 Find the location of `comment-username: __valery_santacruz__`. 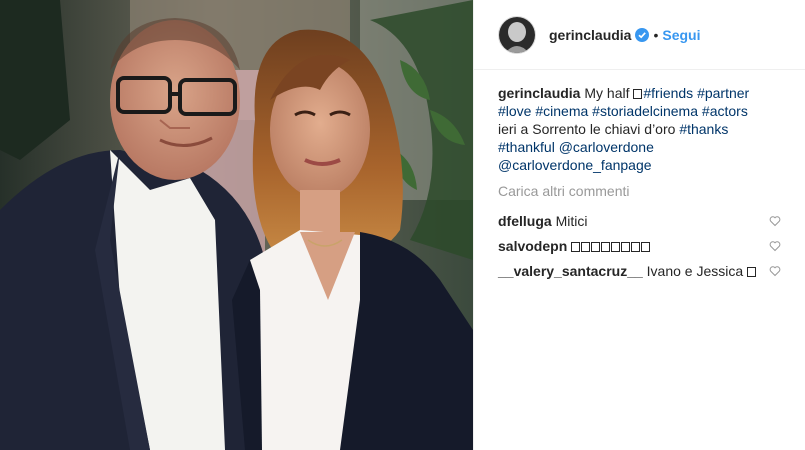

comment-username: __valery_santacruz__ is located at coordinates (570, 271).